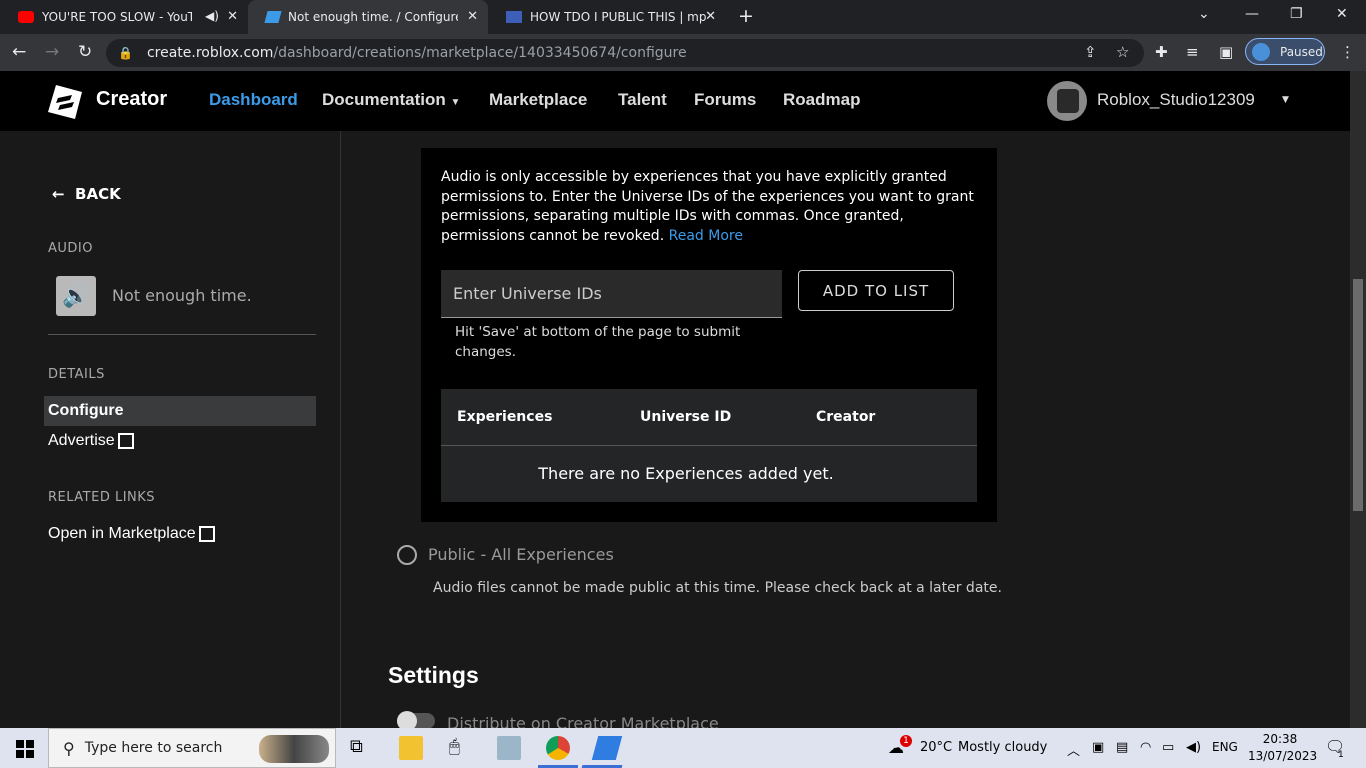 The height and width of the screenshot is (768, 1366). What do you see at coordinates (81, 440) in the screenshot?
I see `sidebar-item-label: Advertise` at bounding box center [81, 440].